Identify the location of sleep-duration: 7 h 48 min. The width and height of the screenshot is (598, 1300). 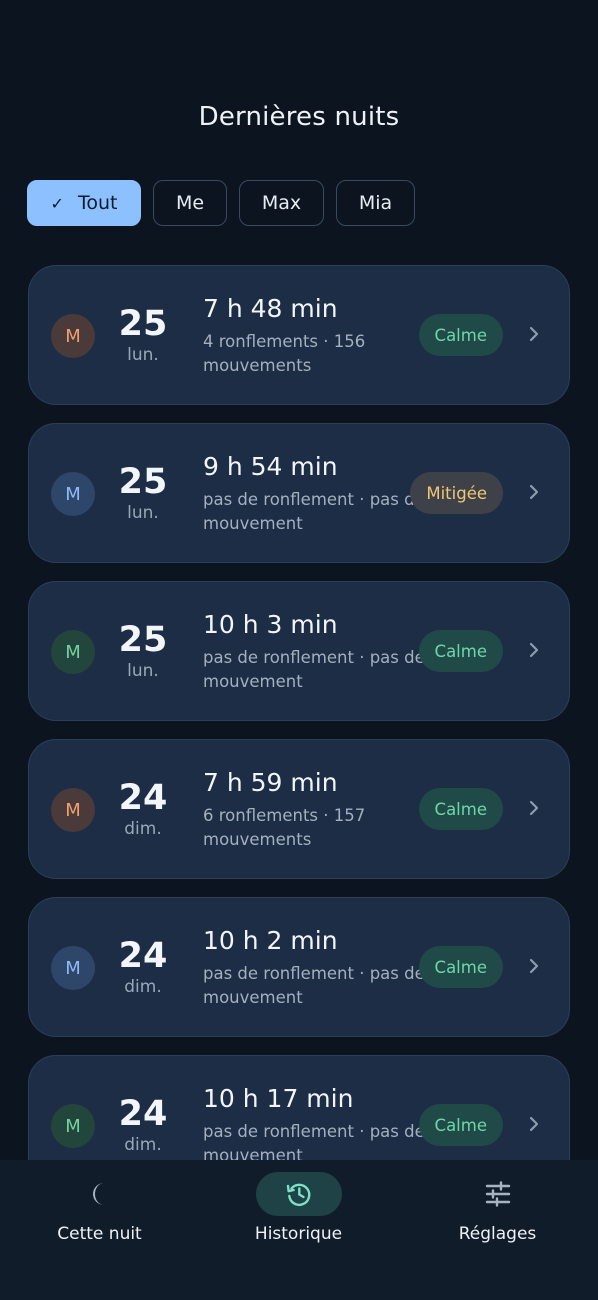
(270, 308).